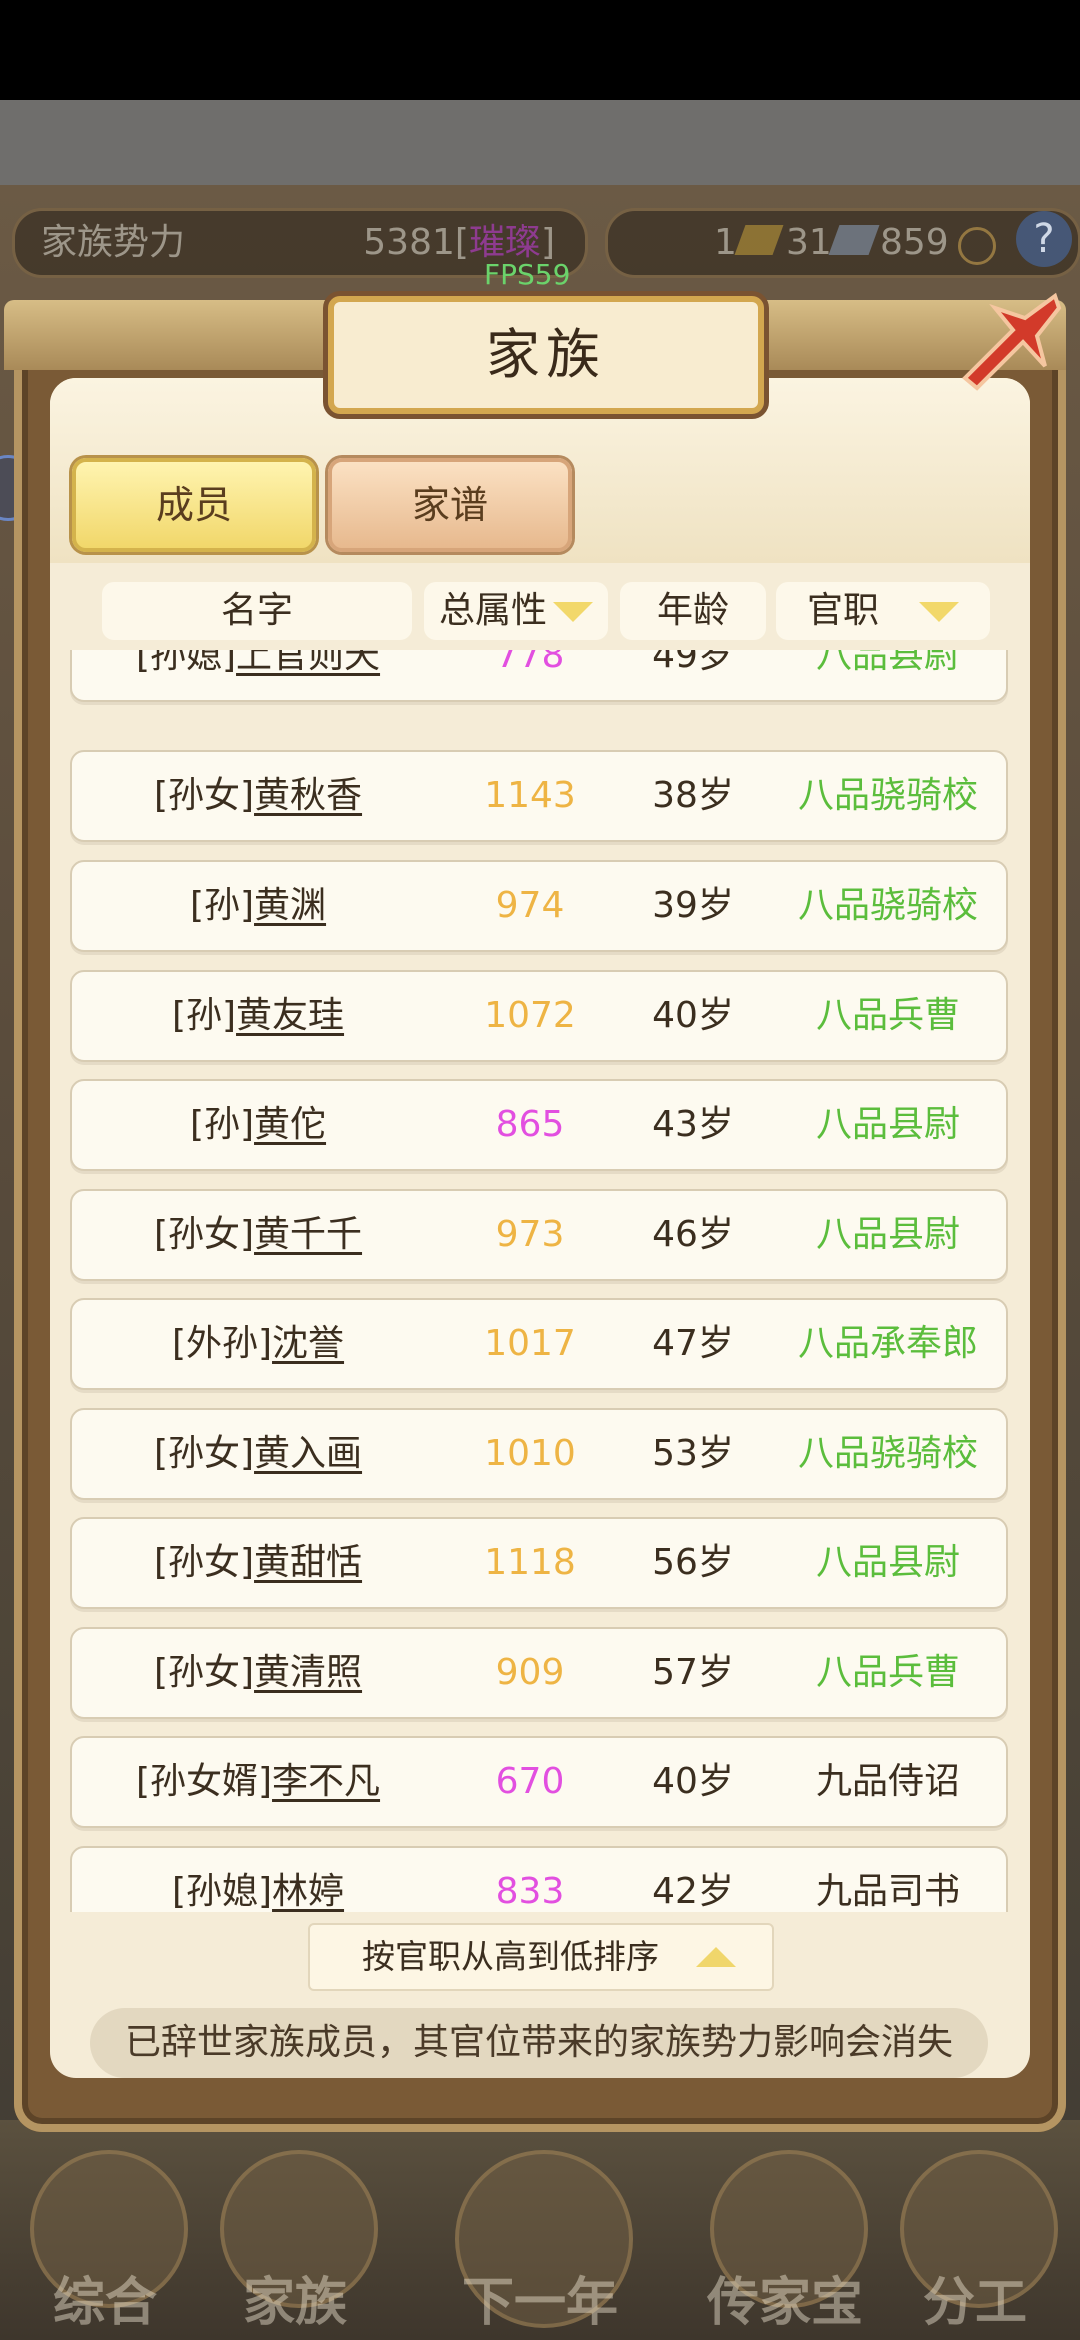 Image resolution: width=1080 pixels, height=2340 pixels. Describe the element at coordinates (914, 242) in the screenshot. I see `coin-count: 859` at that location.